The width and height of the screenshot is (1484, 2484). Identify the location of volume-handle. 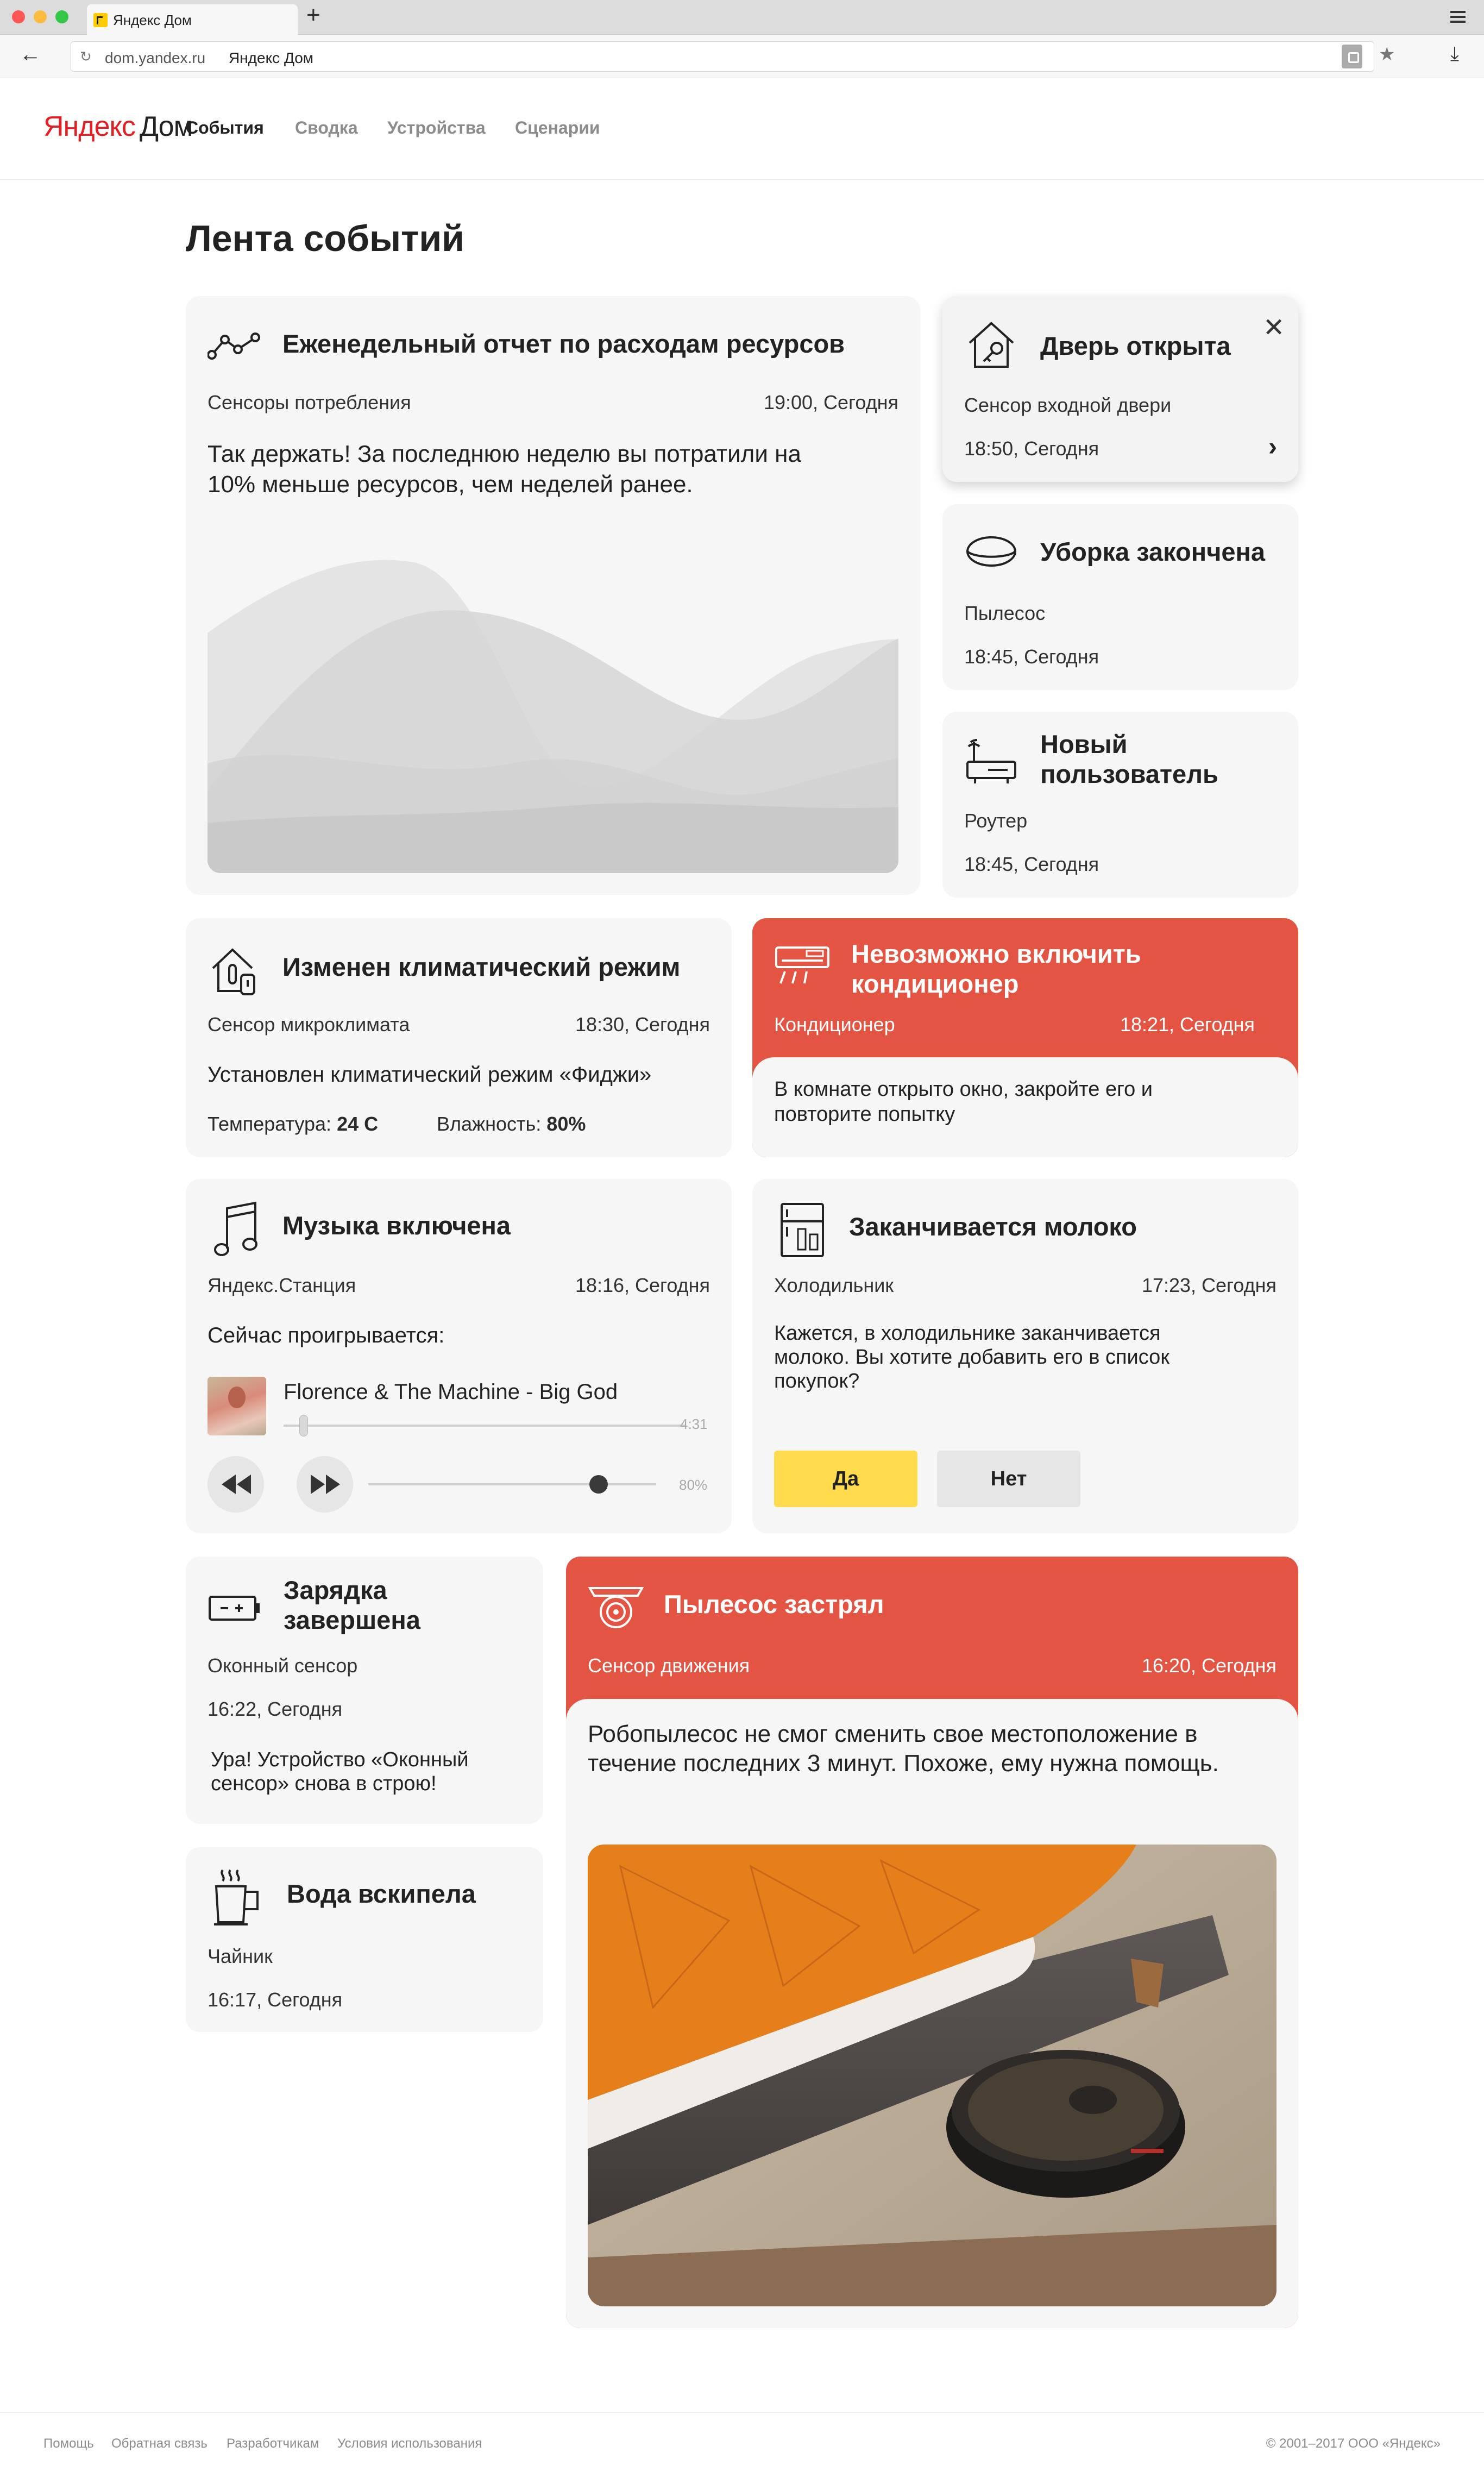
(598, 1485).